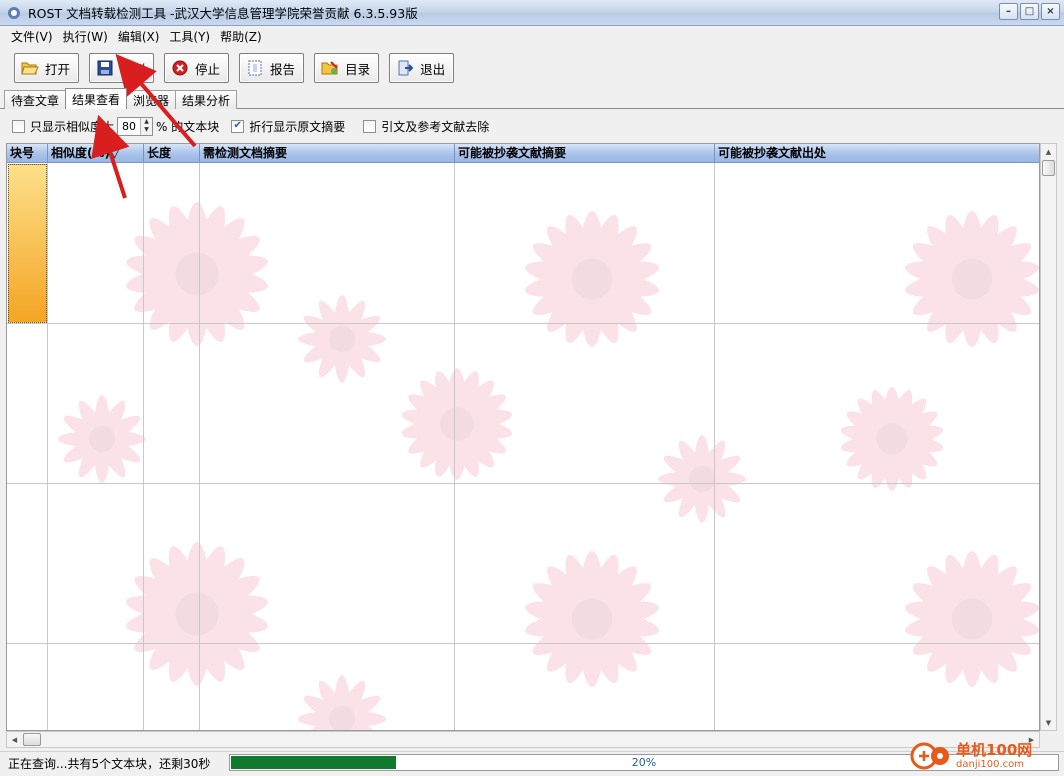  I want to click on maximize-button: □, so click(1029, 11).